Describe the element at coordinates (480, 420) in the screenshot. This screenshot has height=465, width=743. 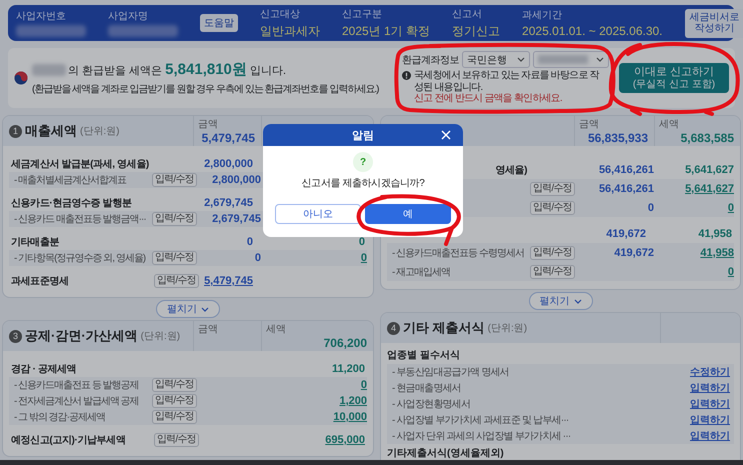
I see `form-label: - 사업장별 부가가치세 과세표준 및 납부세···` at that location.